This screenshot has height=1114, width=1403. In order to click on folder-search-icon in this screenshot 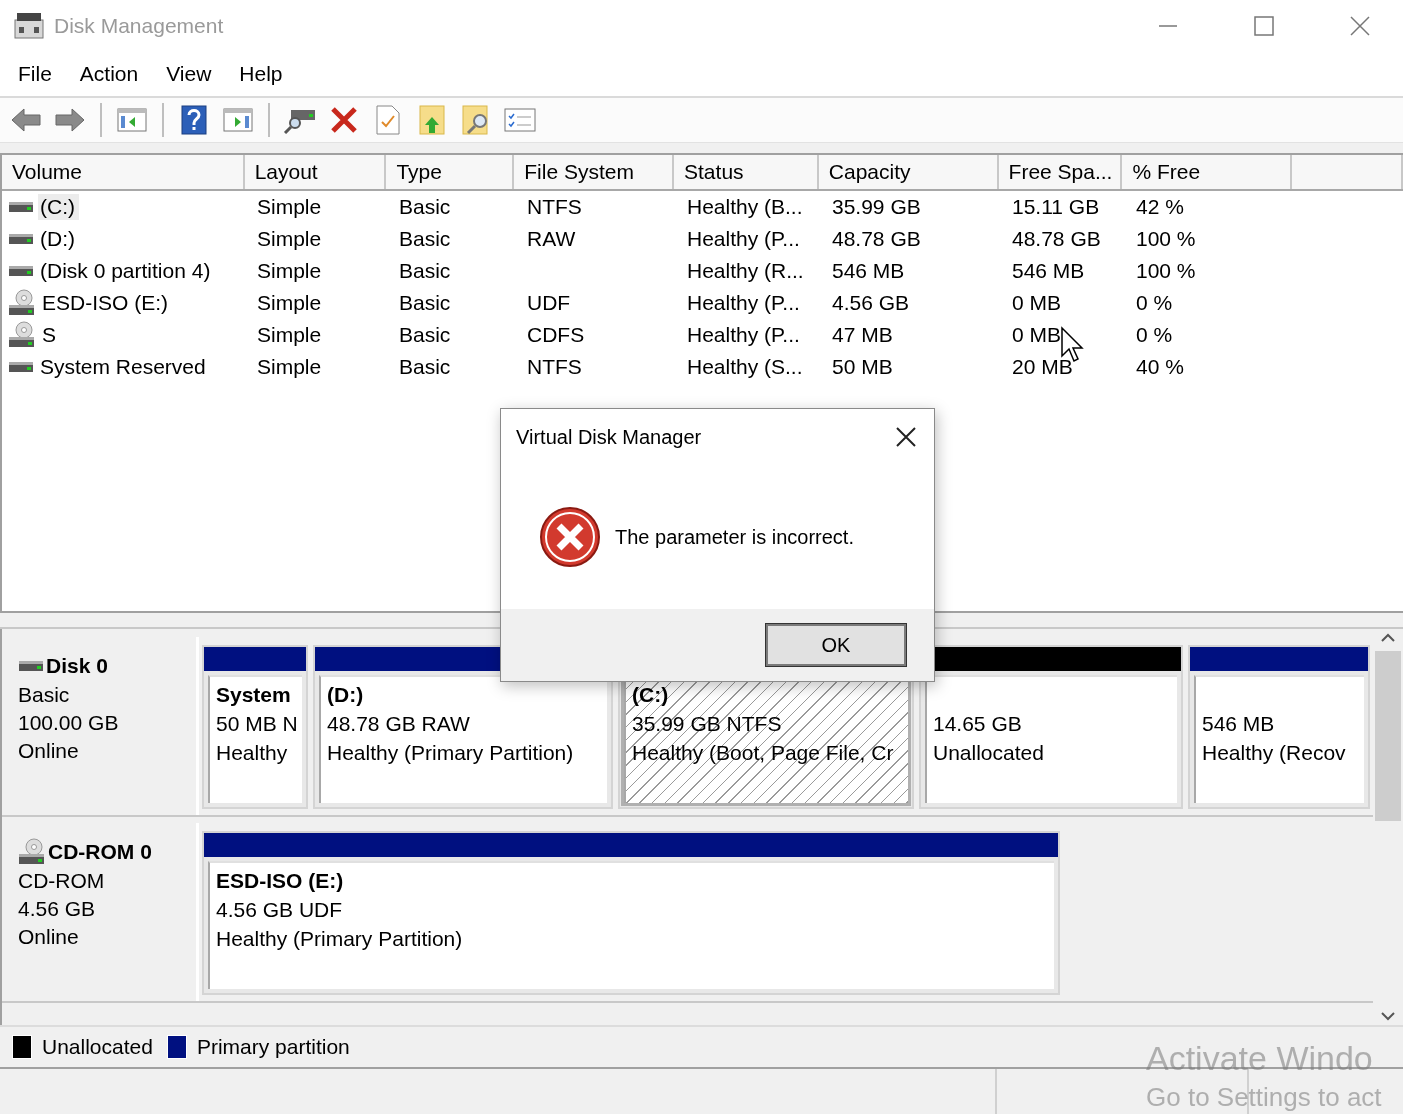, I will do `click(476, 120)`.